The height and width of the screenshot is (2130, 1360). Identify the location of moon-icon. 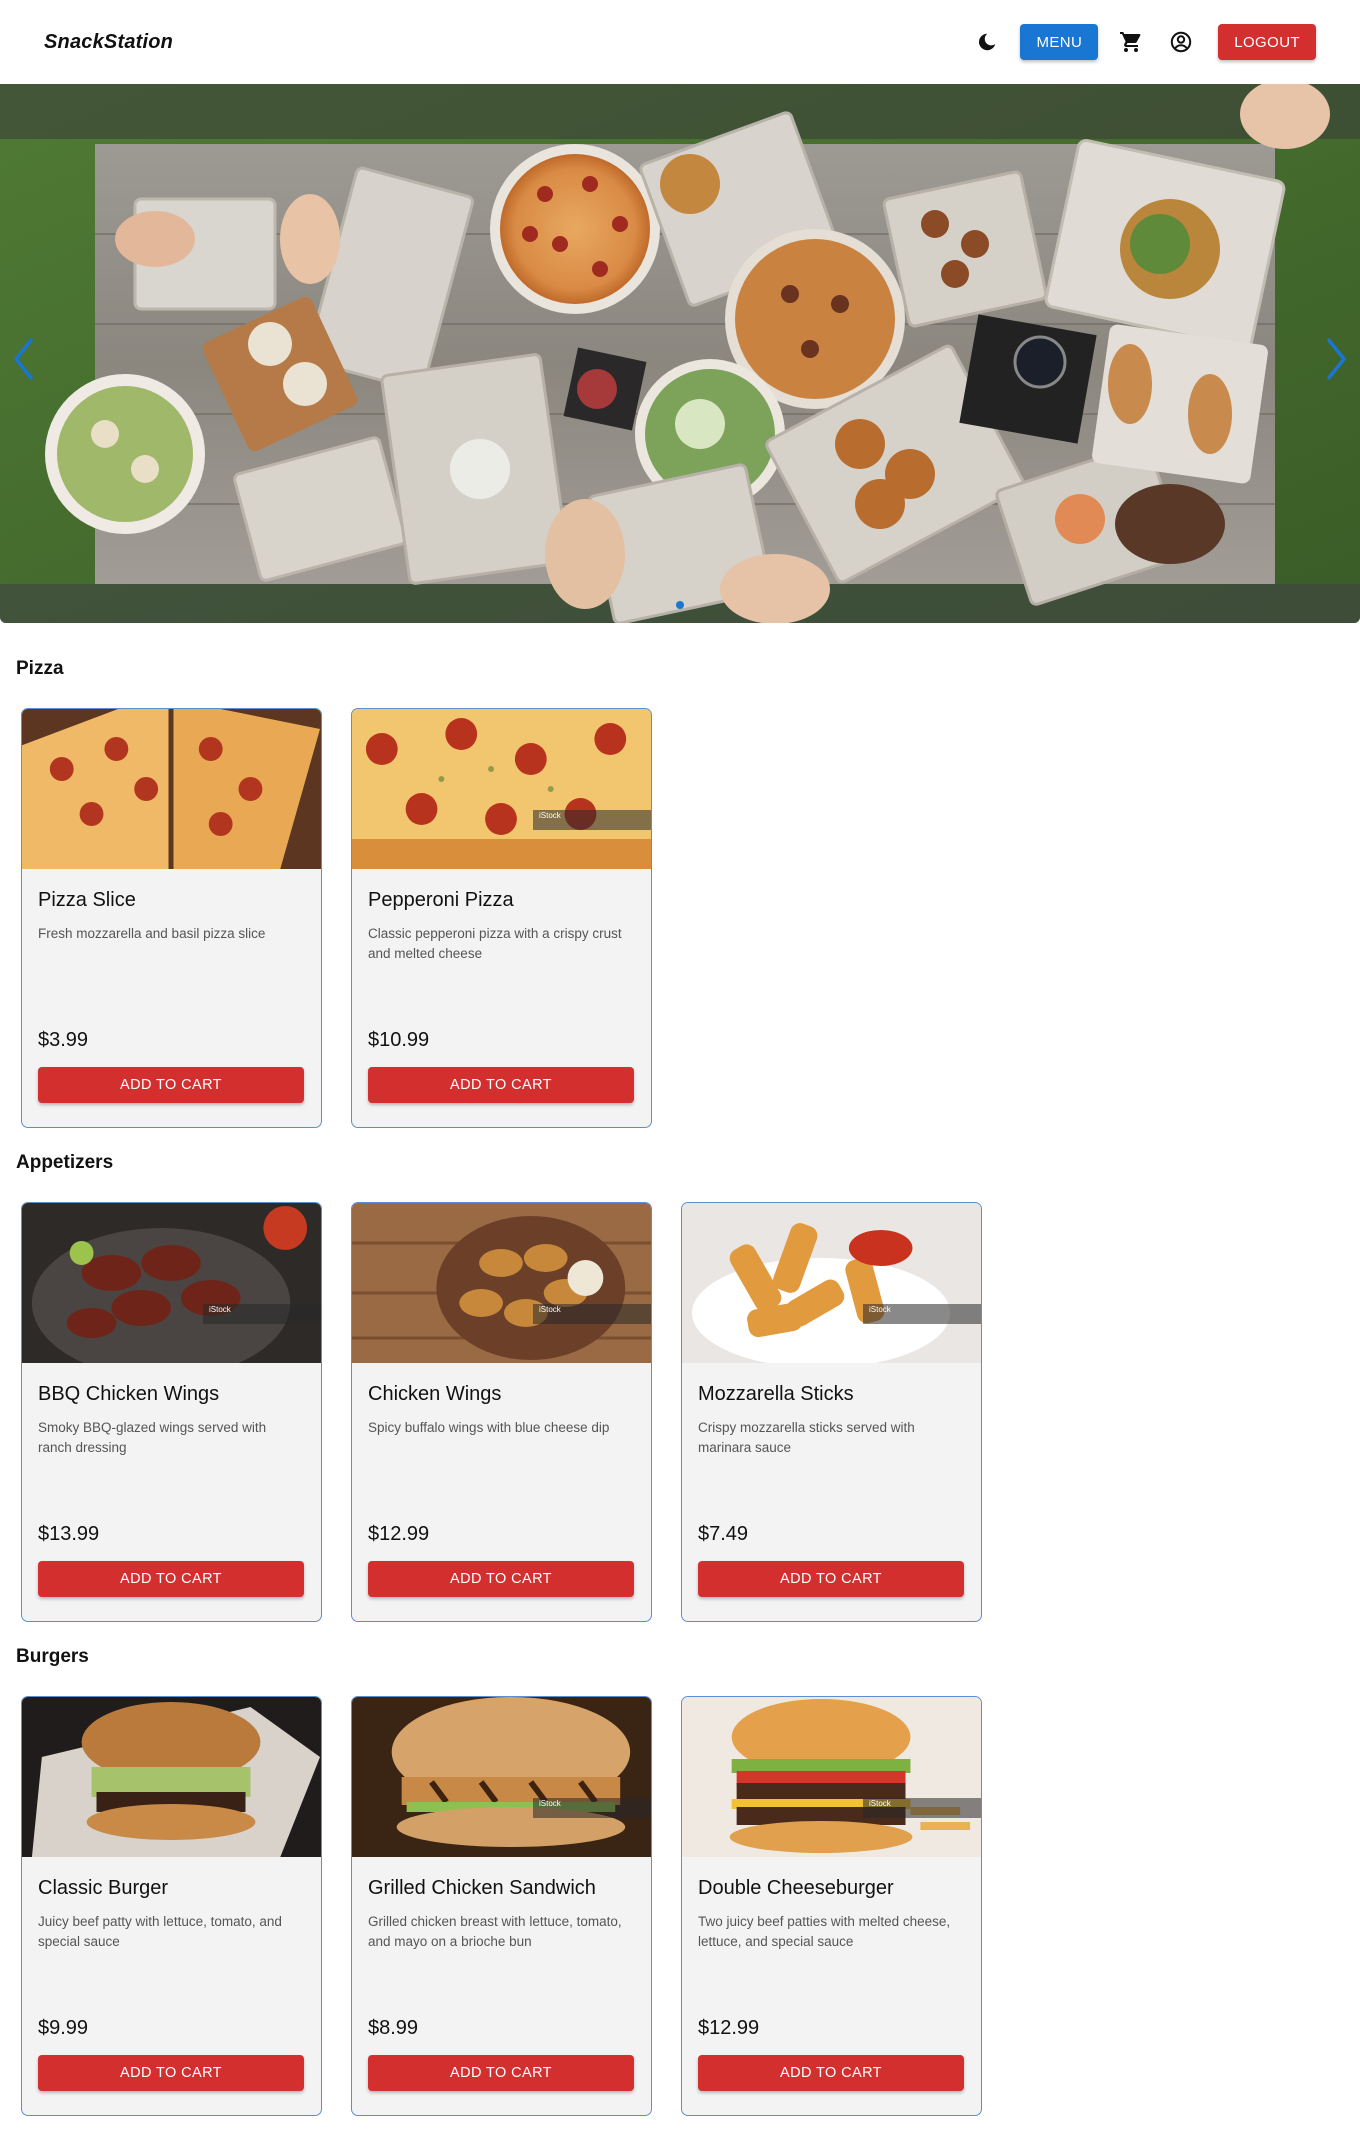
(987, 42).